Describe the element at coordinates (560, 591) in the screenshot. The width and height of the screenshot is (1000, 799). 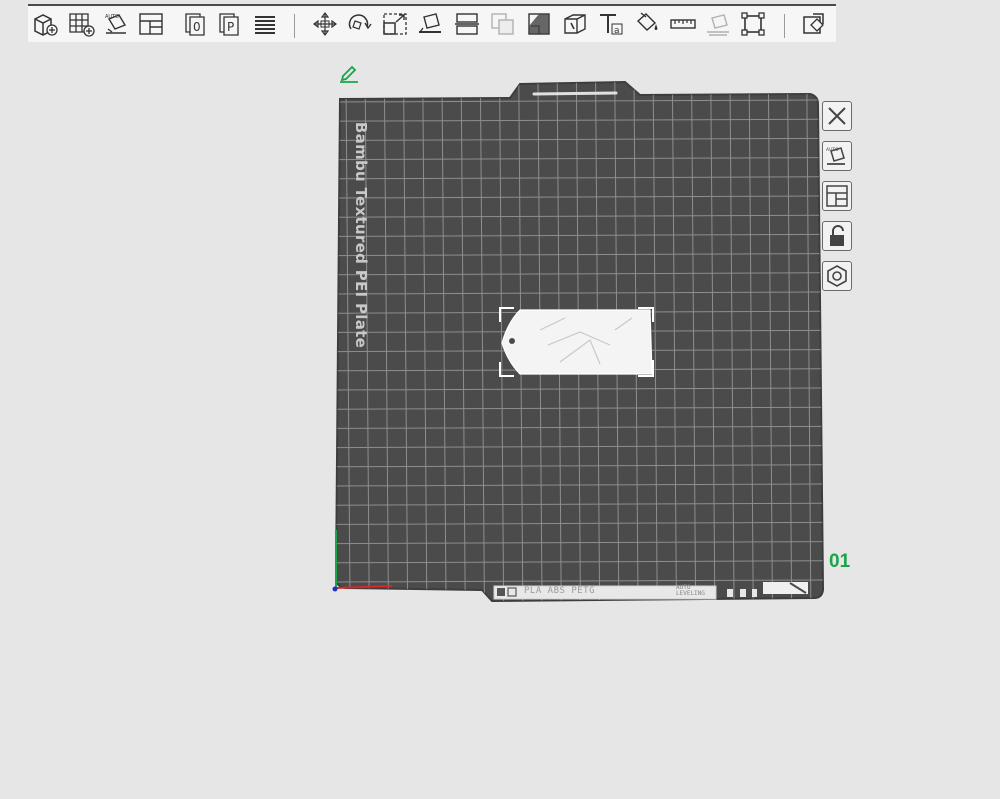
I see `plate-filament-info: PLA ABS PETG` at that location.